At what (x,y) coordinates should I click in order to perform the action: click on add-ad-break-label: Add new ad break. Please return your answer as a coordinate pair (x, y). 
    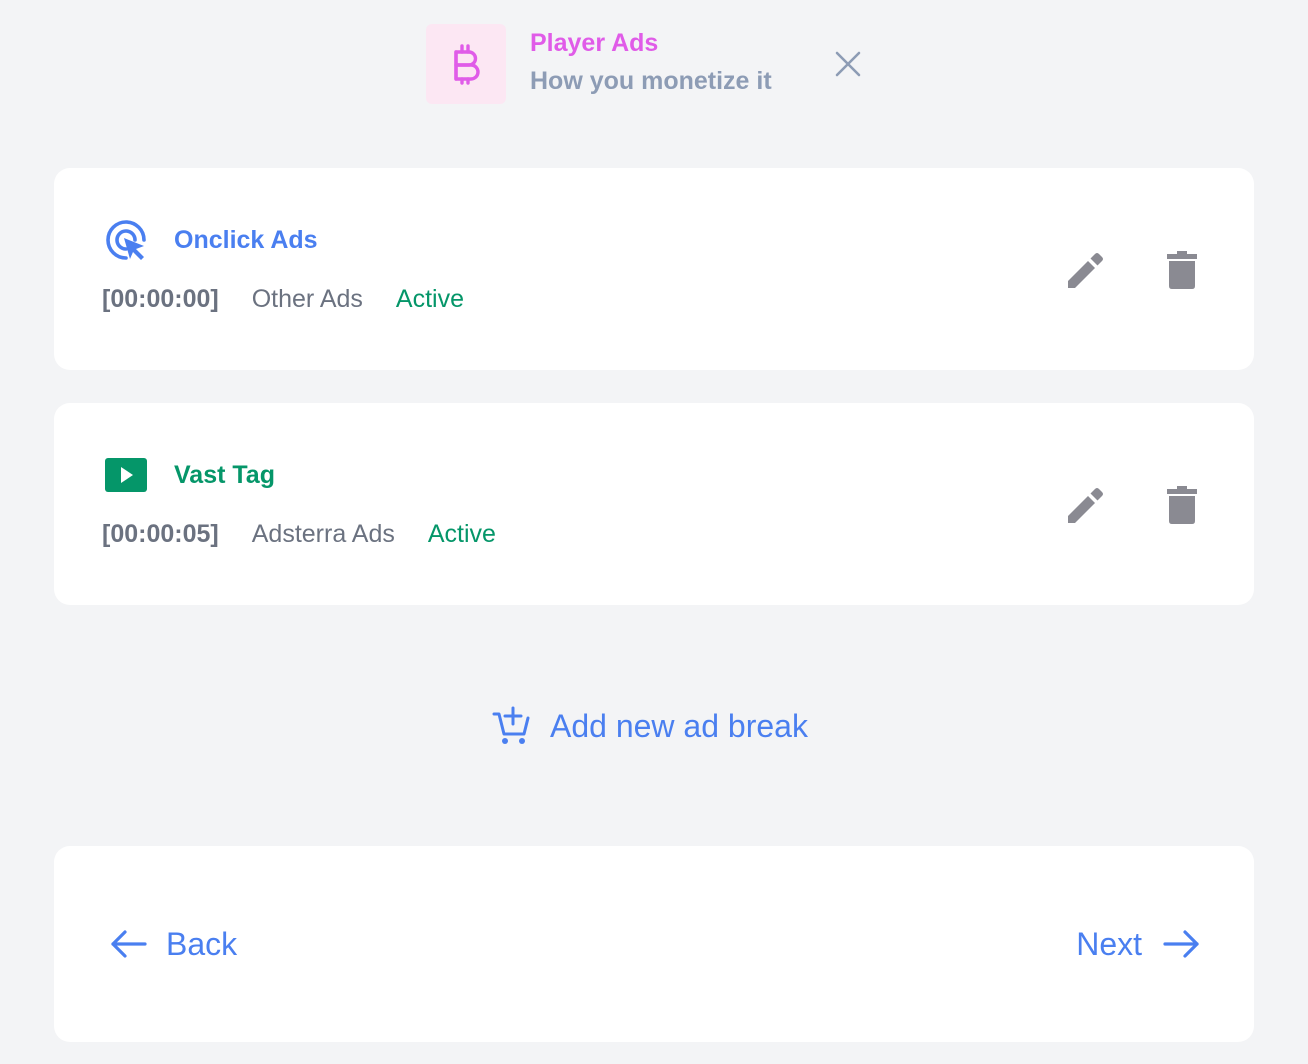
    Looking at the image, I should click on (679, 725).